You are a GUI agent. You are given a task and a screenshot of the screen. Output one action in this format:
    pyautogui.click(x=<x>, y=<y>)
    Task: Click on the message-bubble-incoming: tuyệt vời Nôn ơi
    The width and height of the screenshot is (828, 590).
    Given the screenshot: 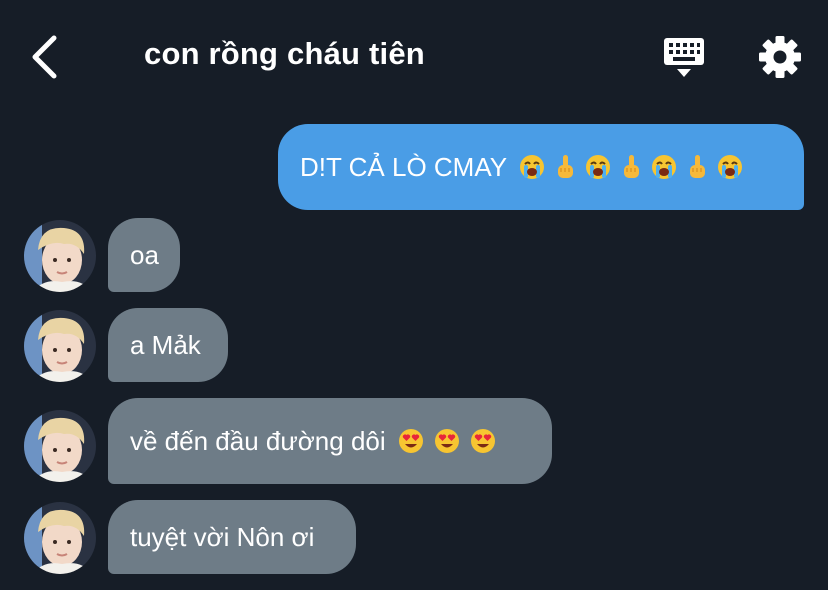 What is the action you would take?
    pyautogui.click(x=232, y=537)
    